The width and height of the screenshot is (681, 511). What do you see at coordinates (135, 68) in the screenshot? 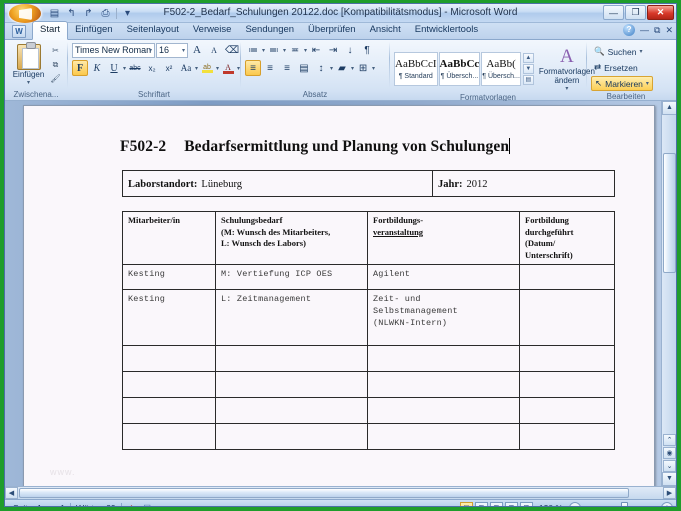
I see `strikethrough-button: abc` at bounding box center [135, 68].